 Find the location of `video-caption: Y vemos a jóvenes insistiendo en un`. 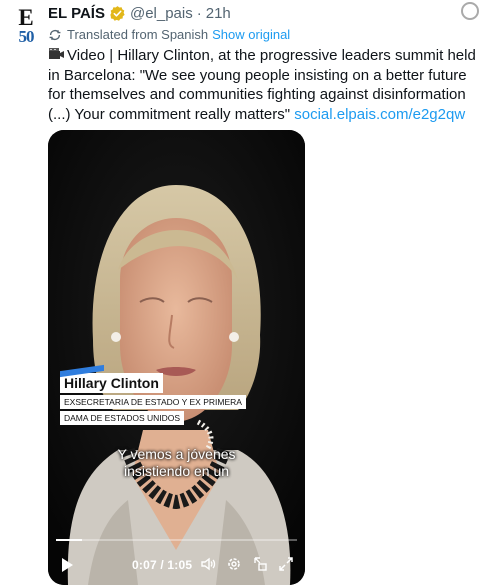

video-caption: Y vemos a jóvenes insistiendo en un is located at coordinates (176, 463).